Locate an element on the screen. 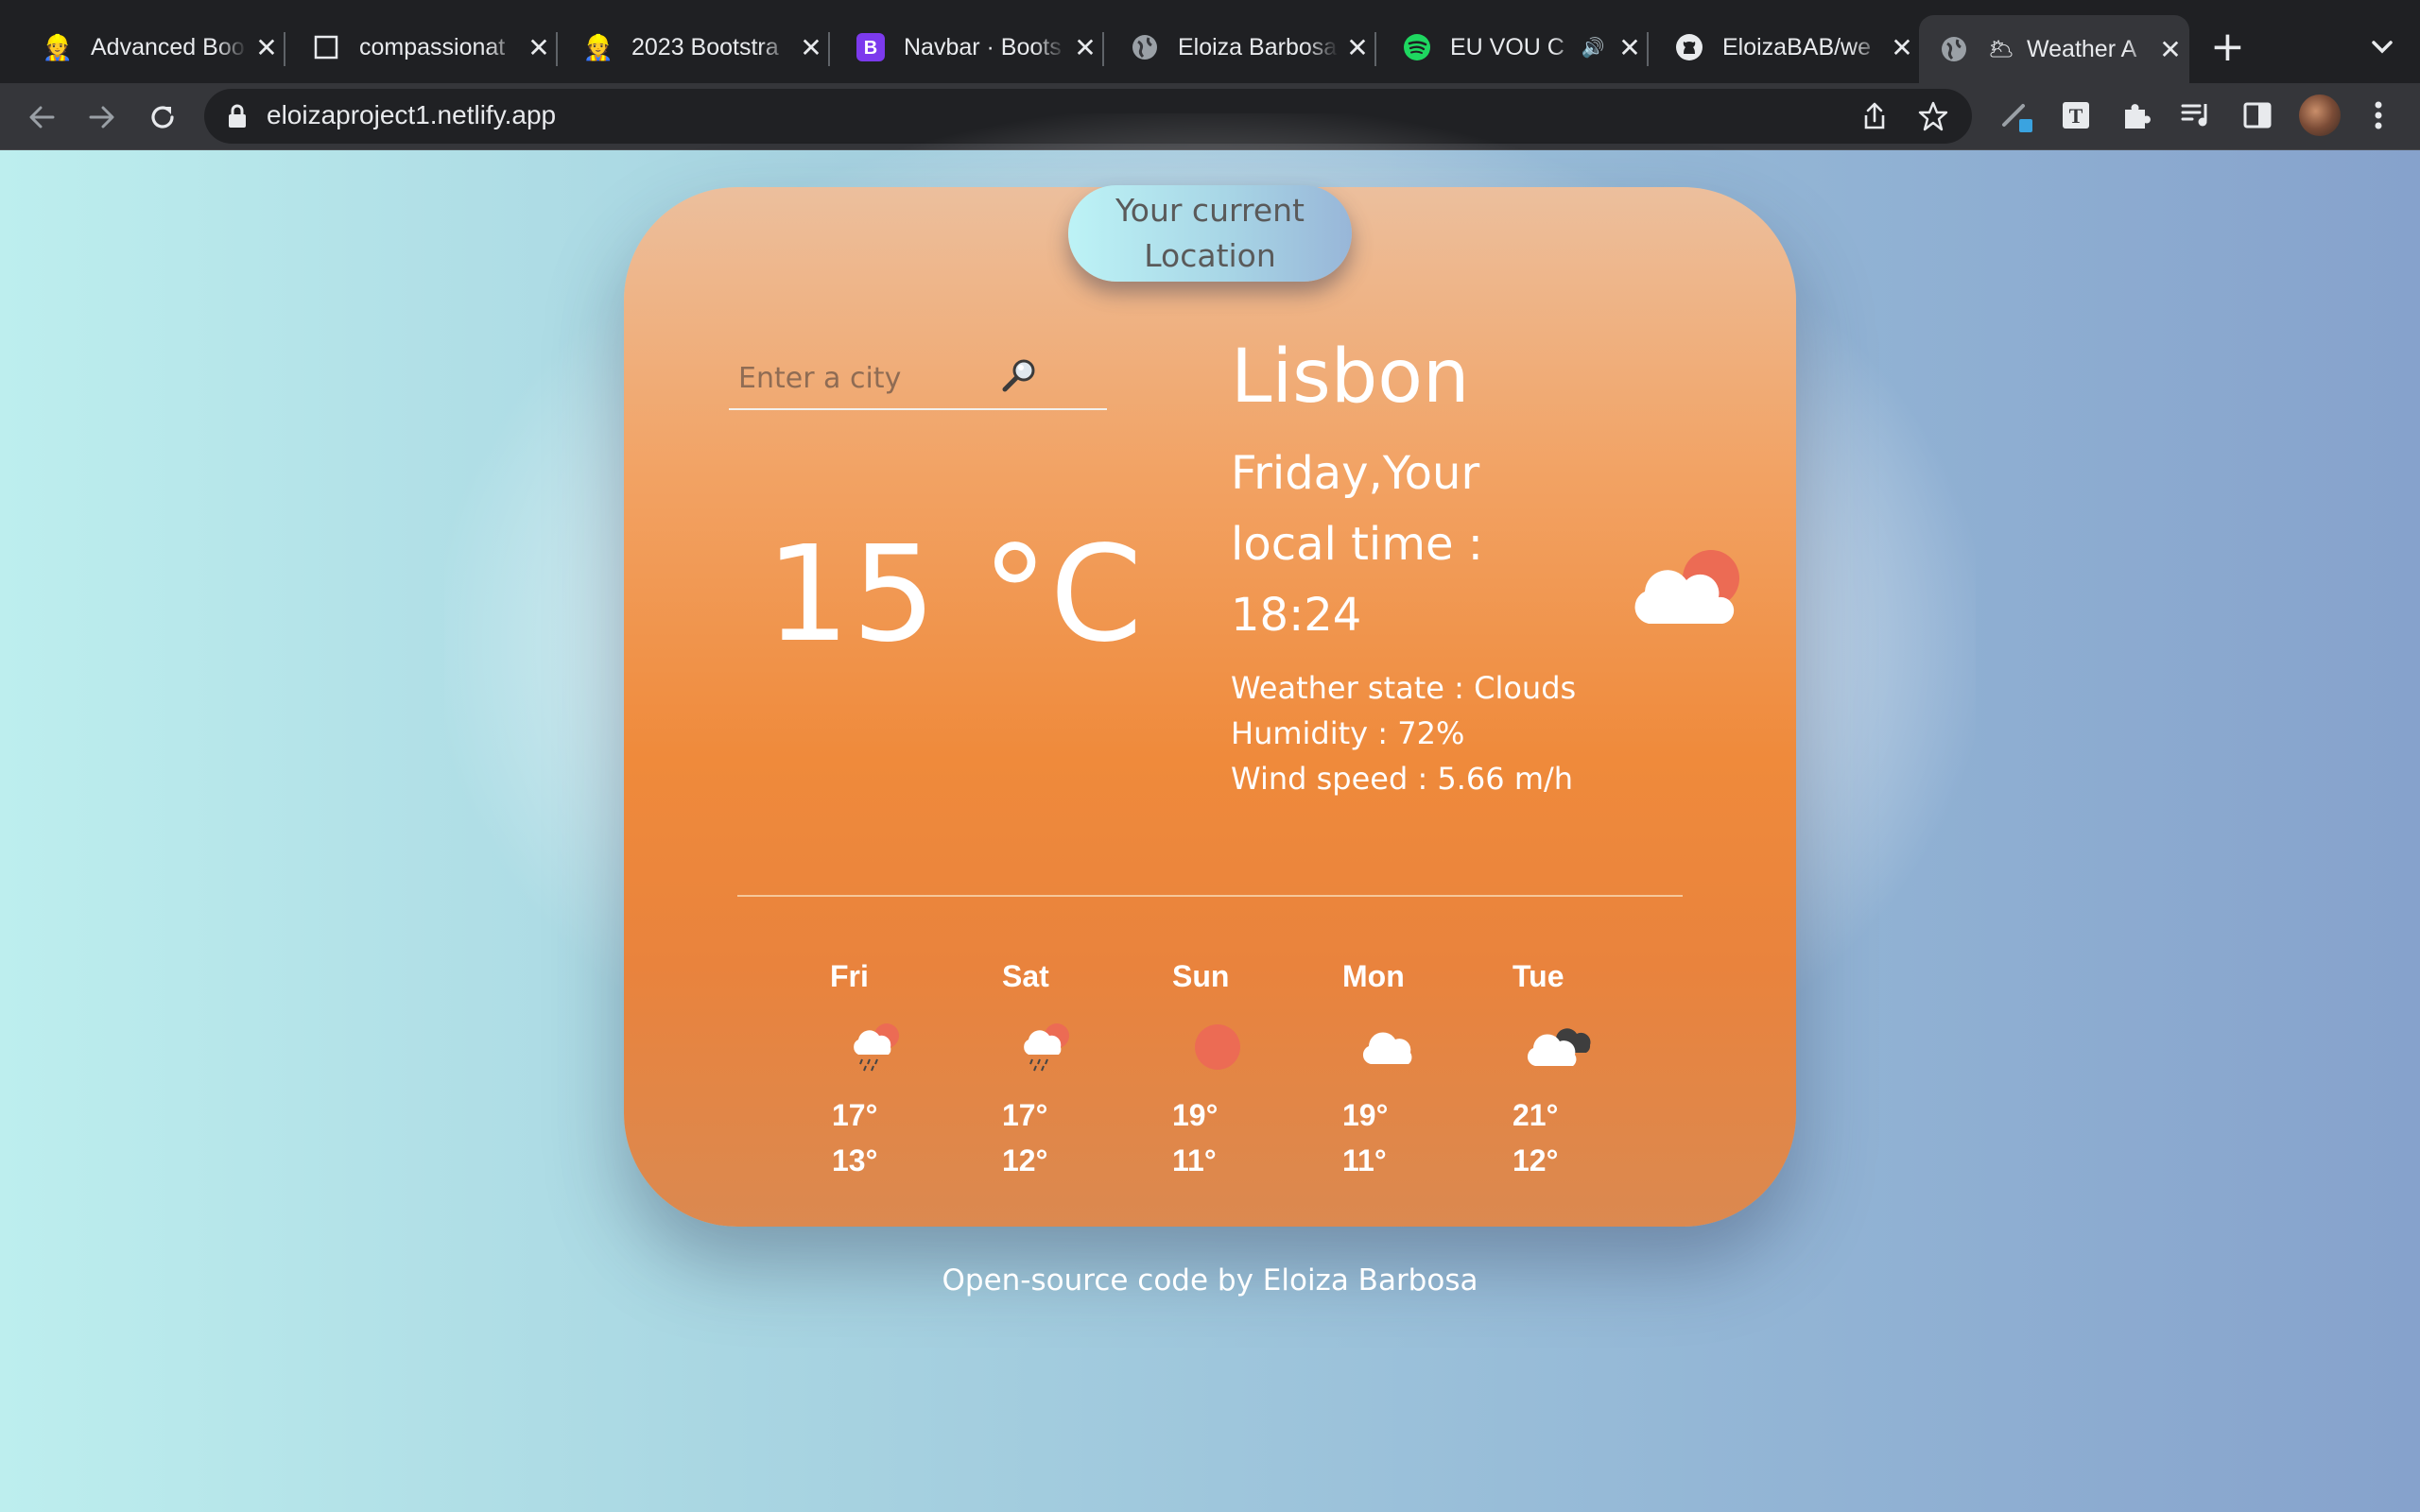 This screenshot has width=2420, height=1512. tab-navbar-bootstrap: B Navbar · Boots ✕ is located at coordinates (970, 47).